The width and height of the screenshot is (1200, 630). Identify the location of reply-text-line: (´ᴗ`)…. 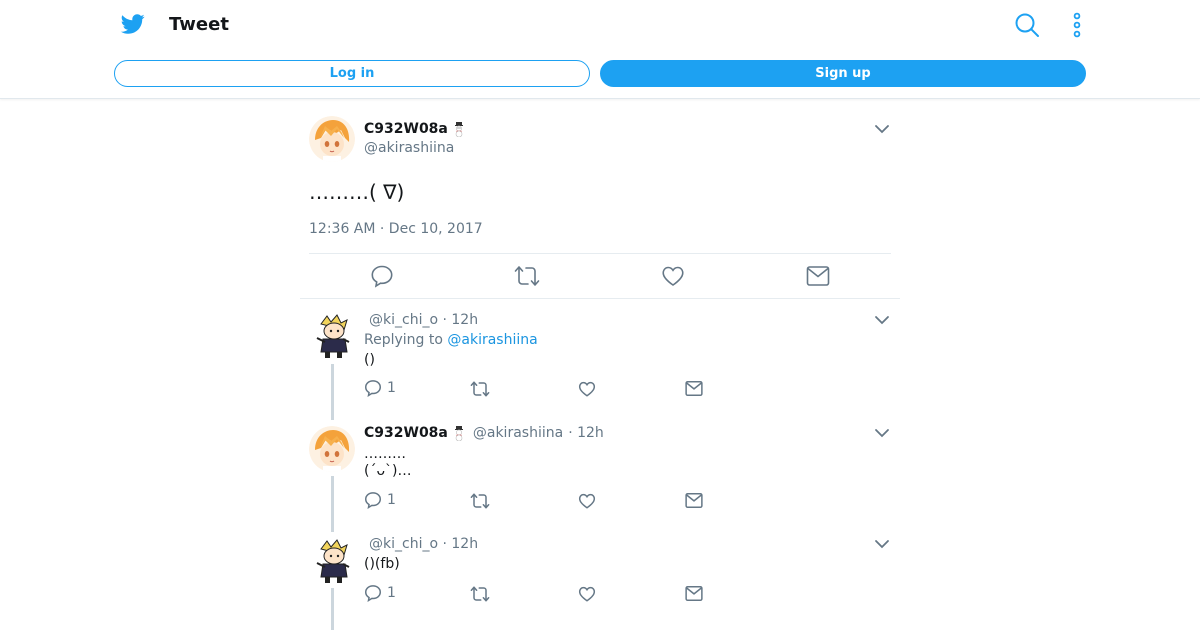
(388, 471).